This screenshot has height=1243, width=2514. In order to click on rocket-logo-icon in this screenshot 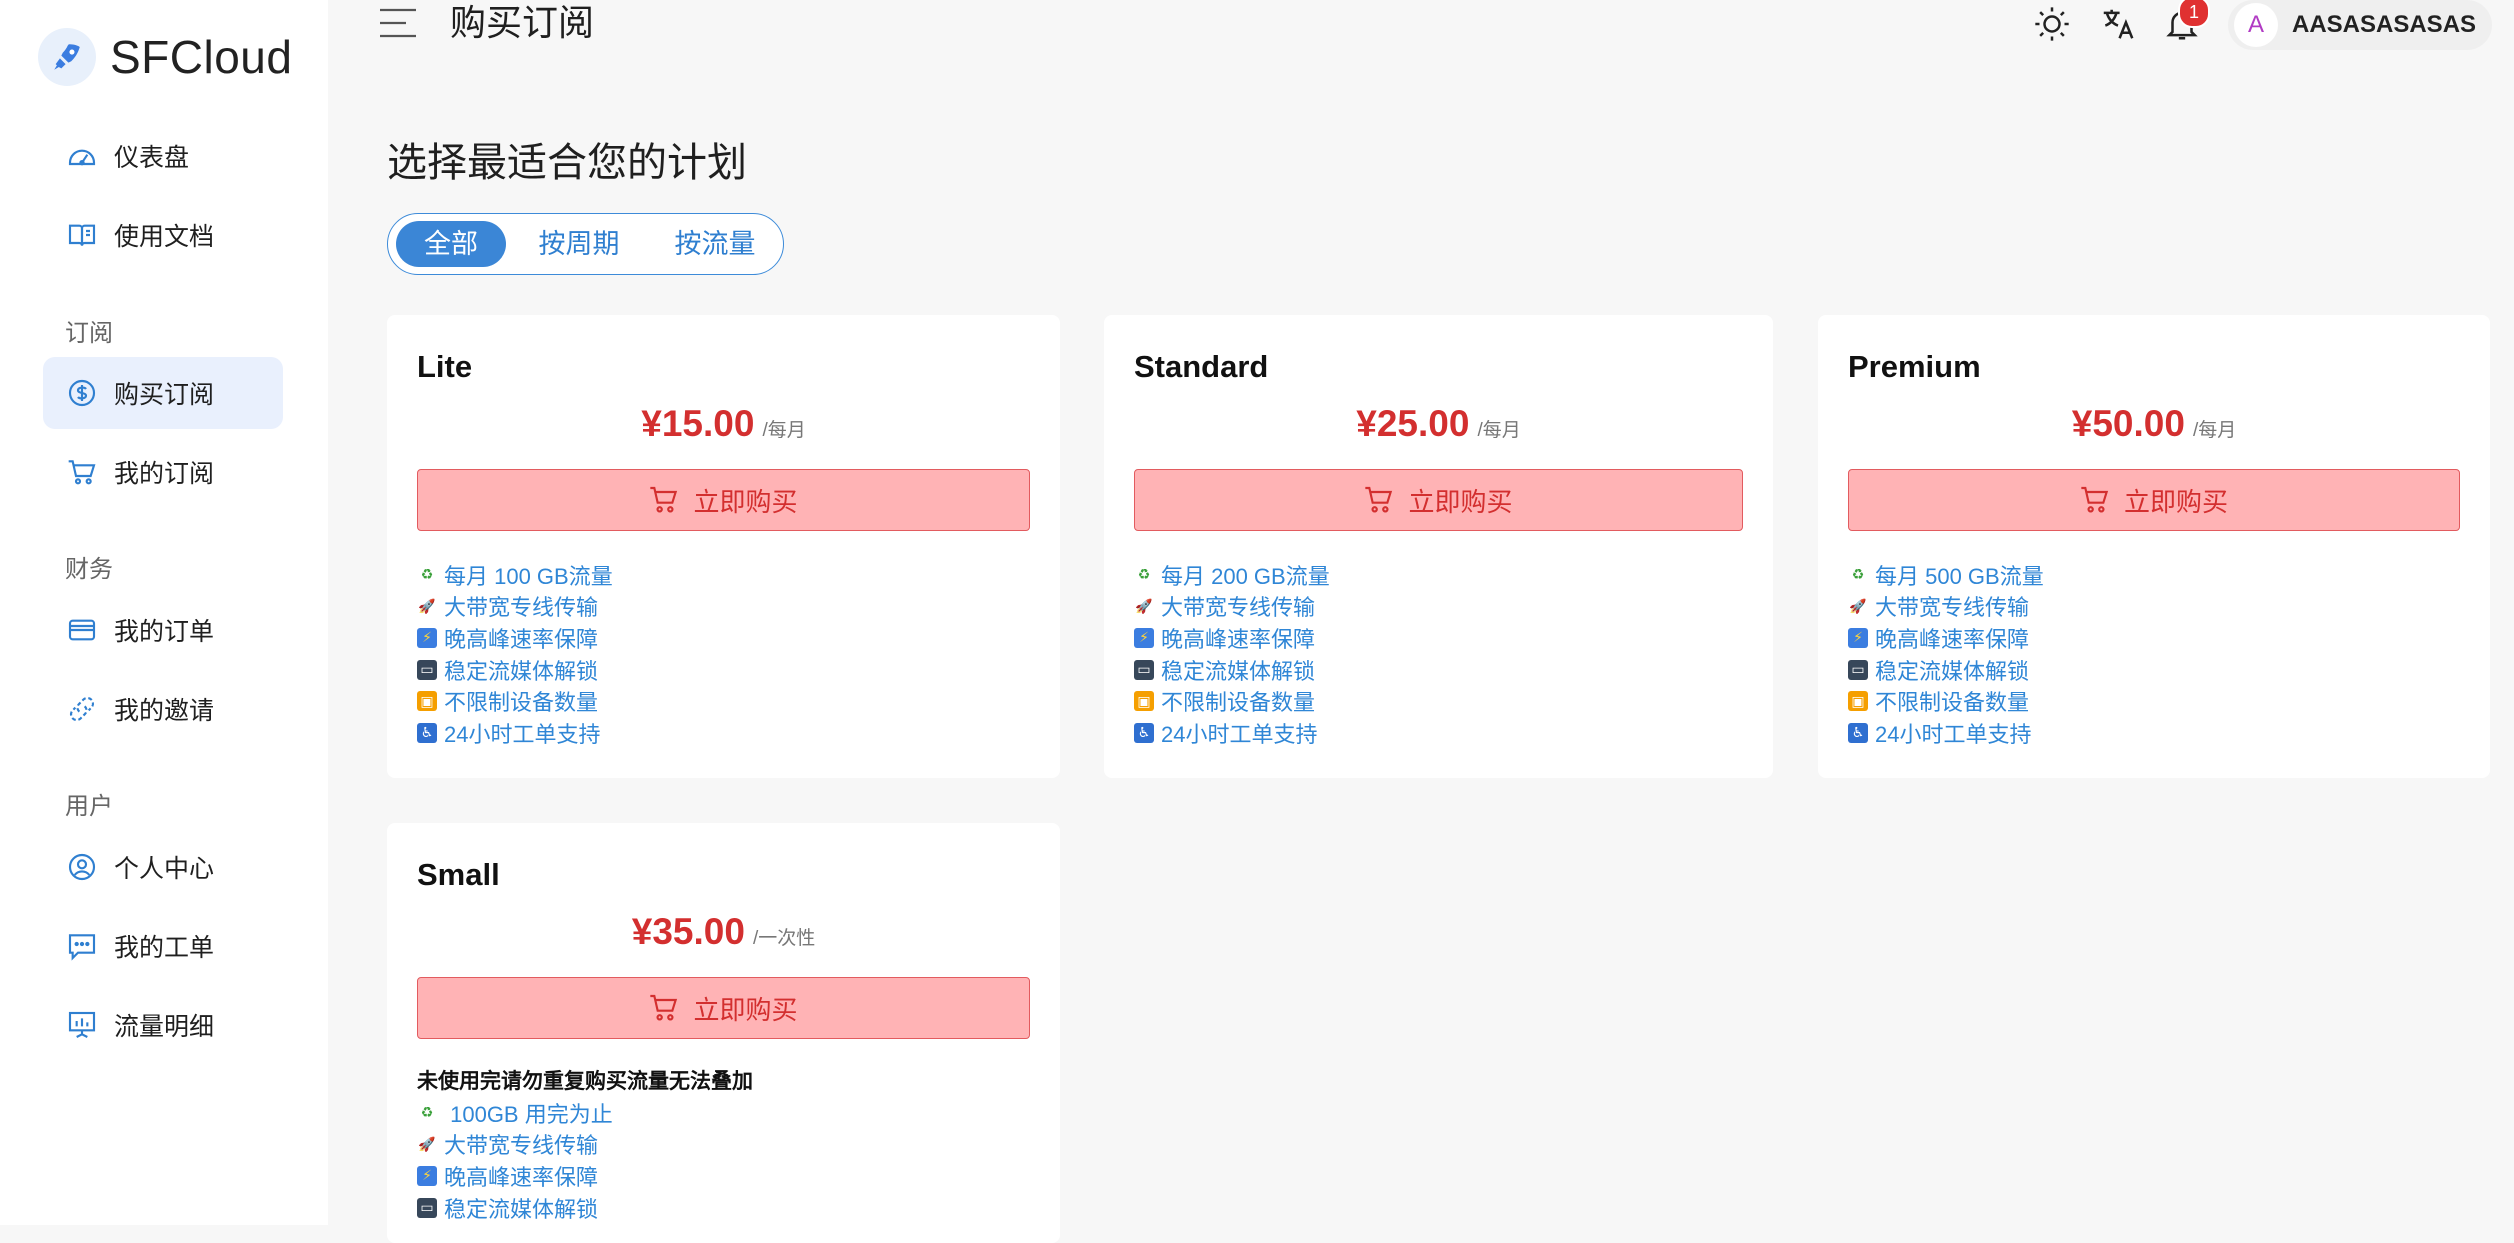, I will do `click(67, 57)`.